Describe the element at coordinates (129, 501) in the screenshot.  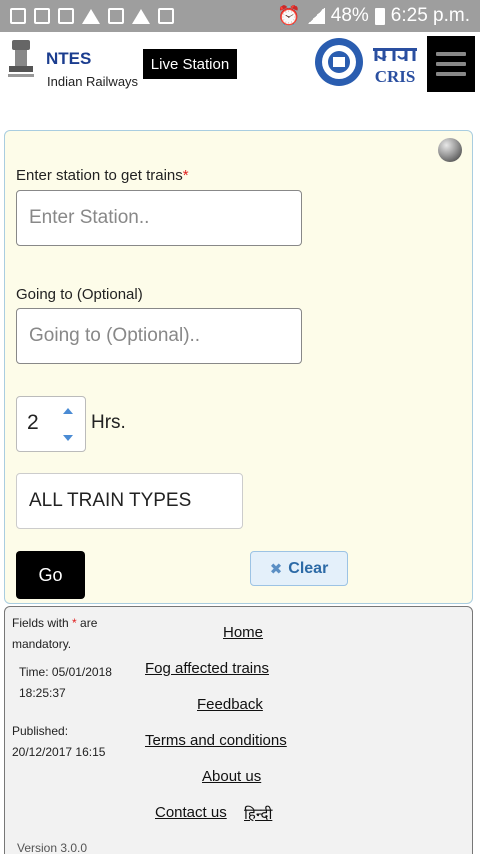
I see `train-type-select: ALL TRAIN TYPES` at that location.